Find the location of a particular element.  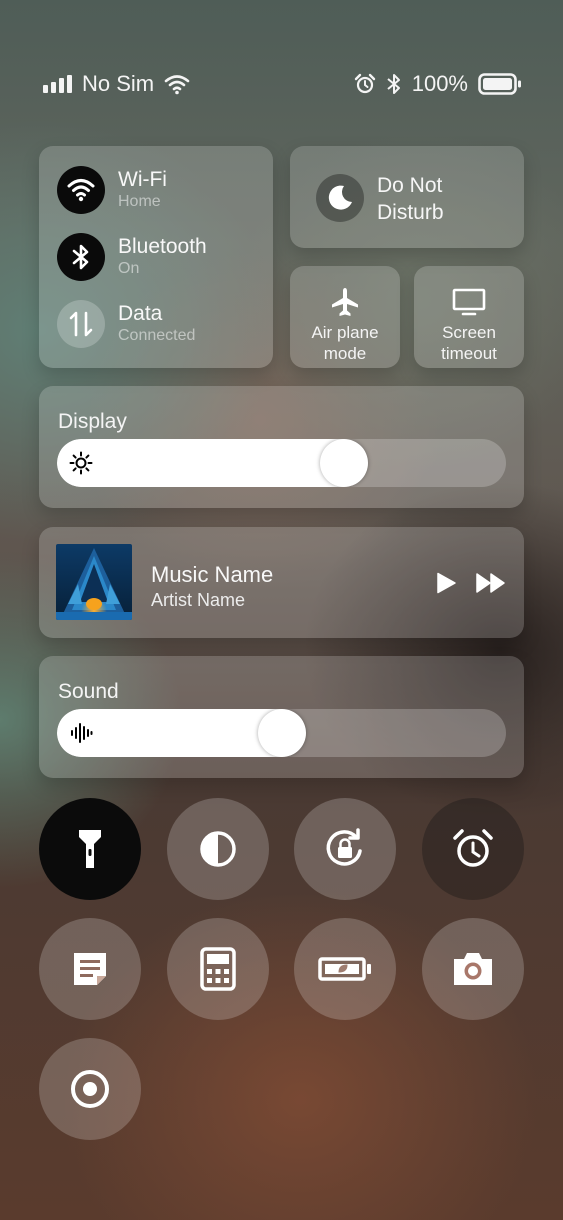

wifi-title: Wi-Fi is located at coordinates (142, 179).